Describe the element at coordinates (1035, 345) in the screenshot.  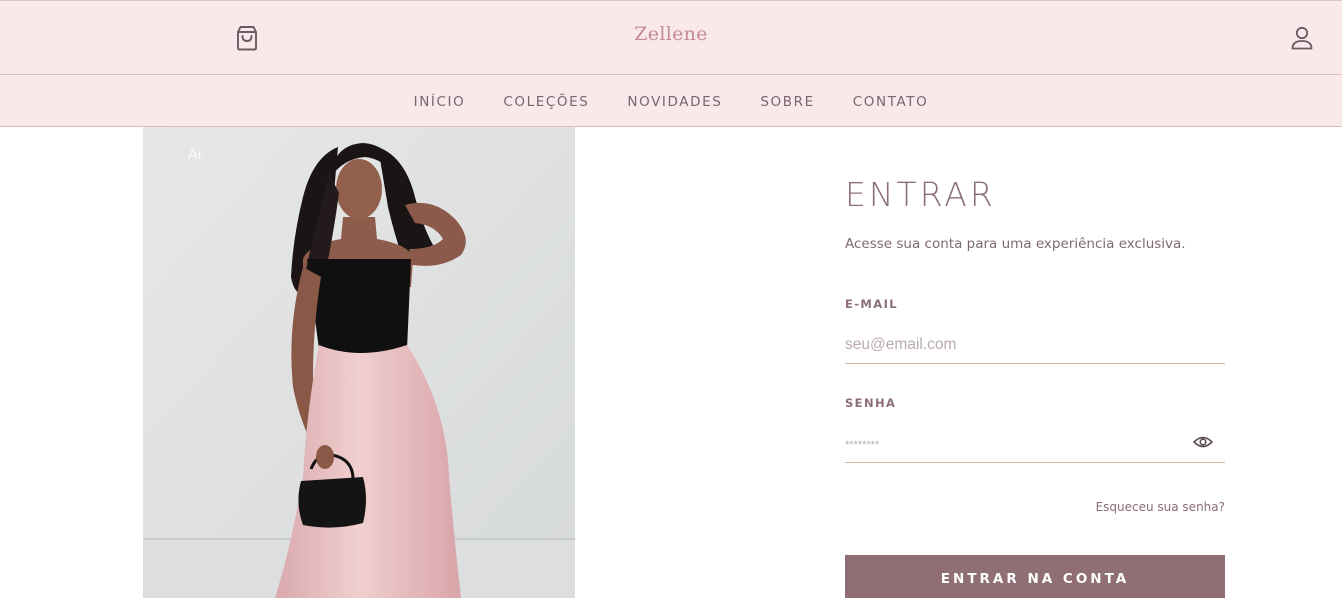
I see `email-field` at that location.